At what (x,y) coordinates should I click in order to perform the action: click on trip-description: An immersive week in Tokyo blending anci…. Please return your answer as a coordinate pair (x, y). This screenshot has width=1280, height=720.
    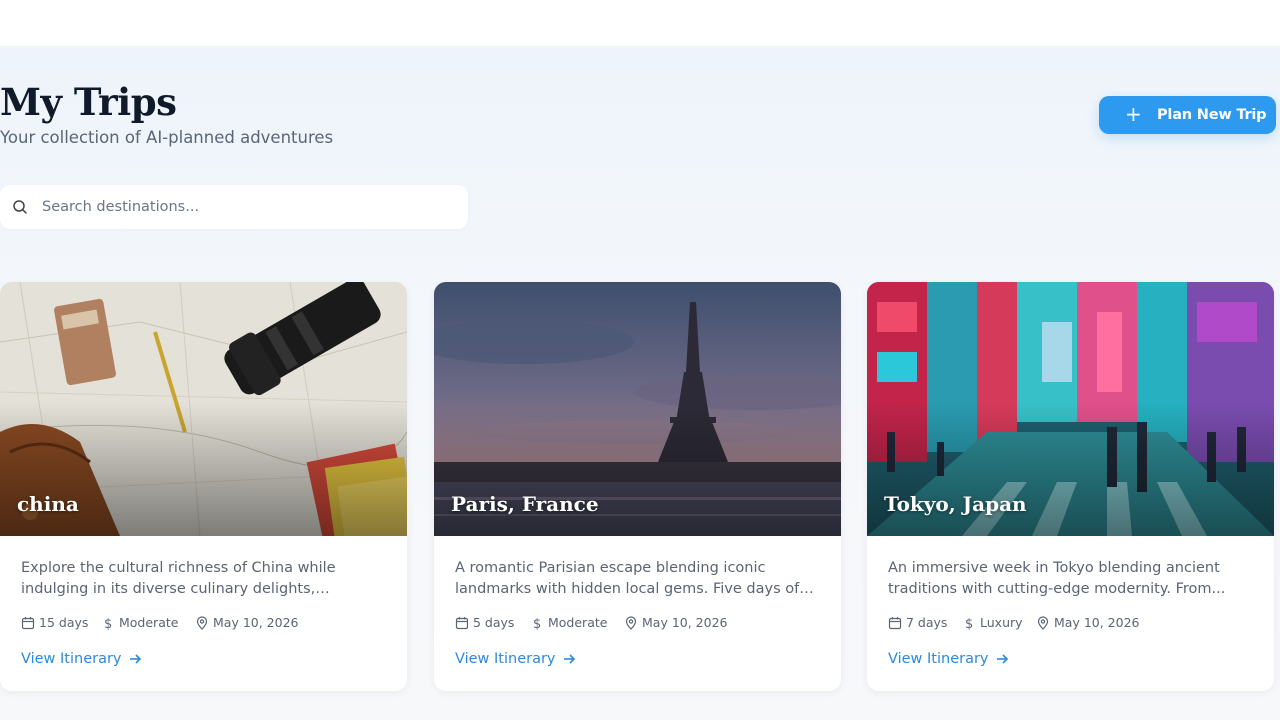
    Looking at the image, I should click on (1057, 578).